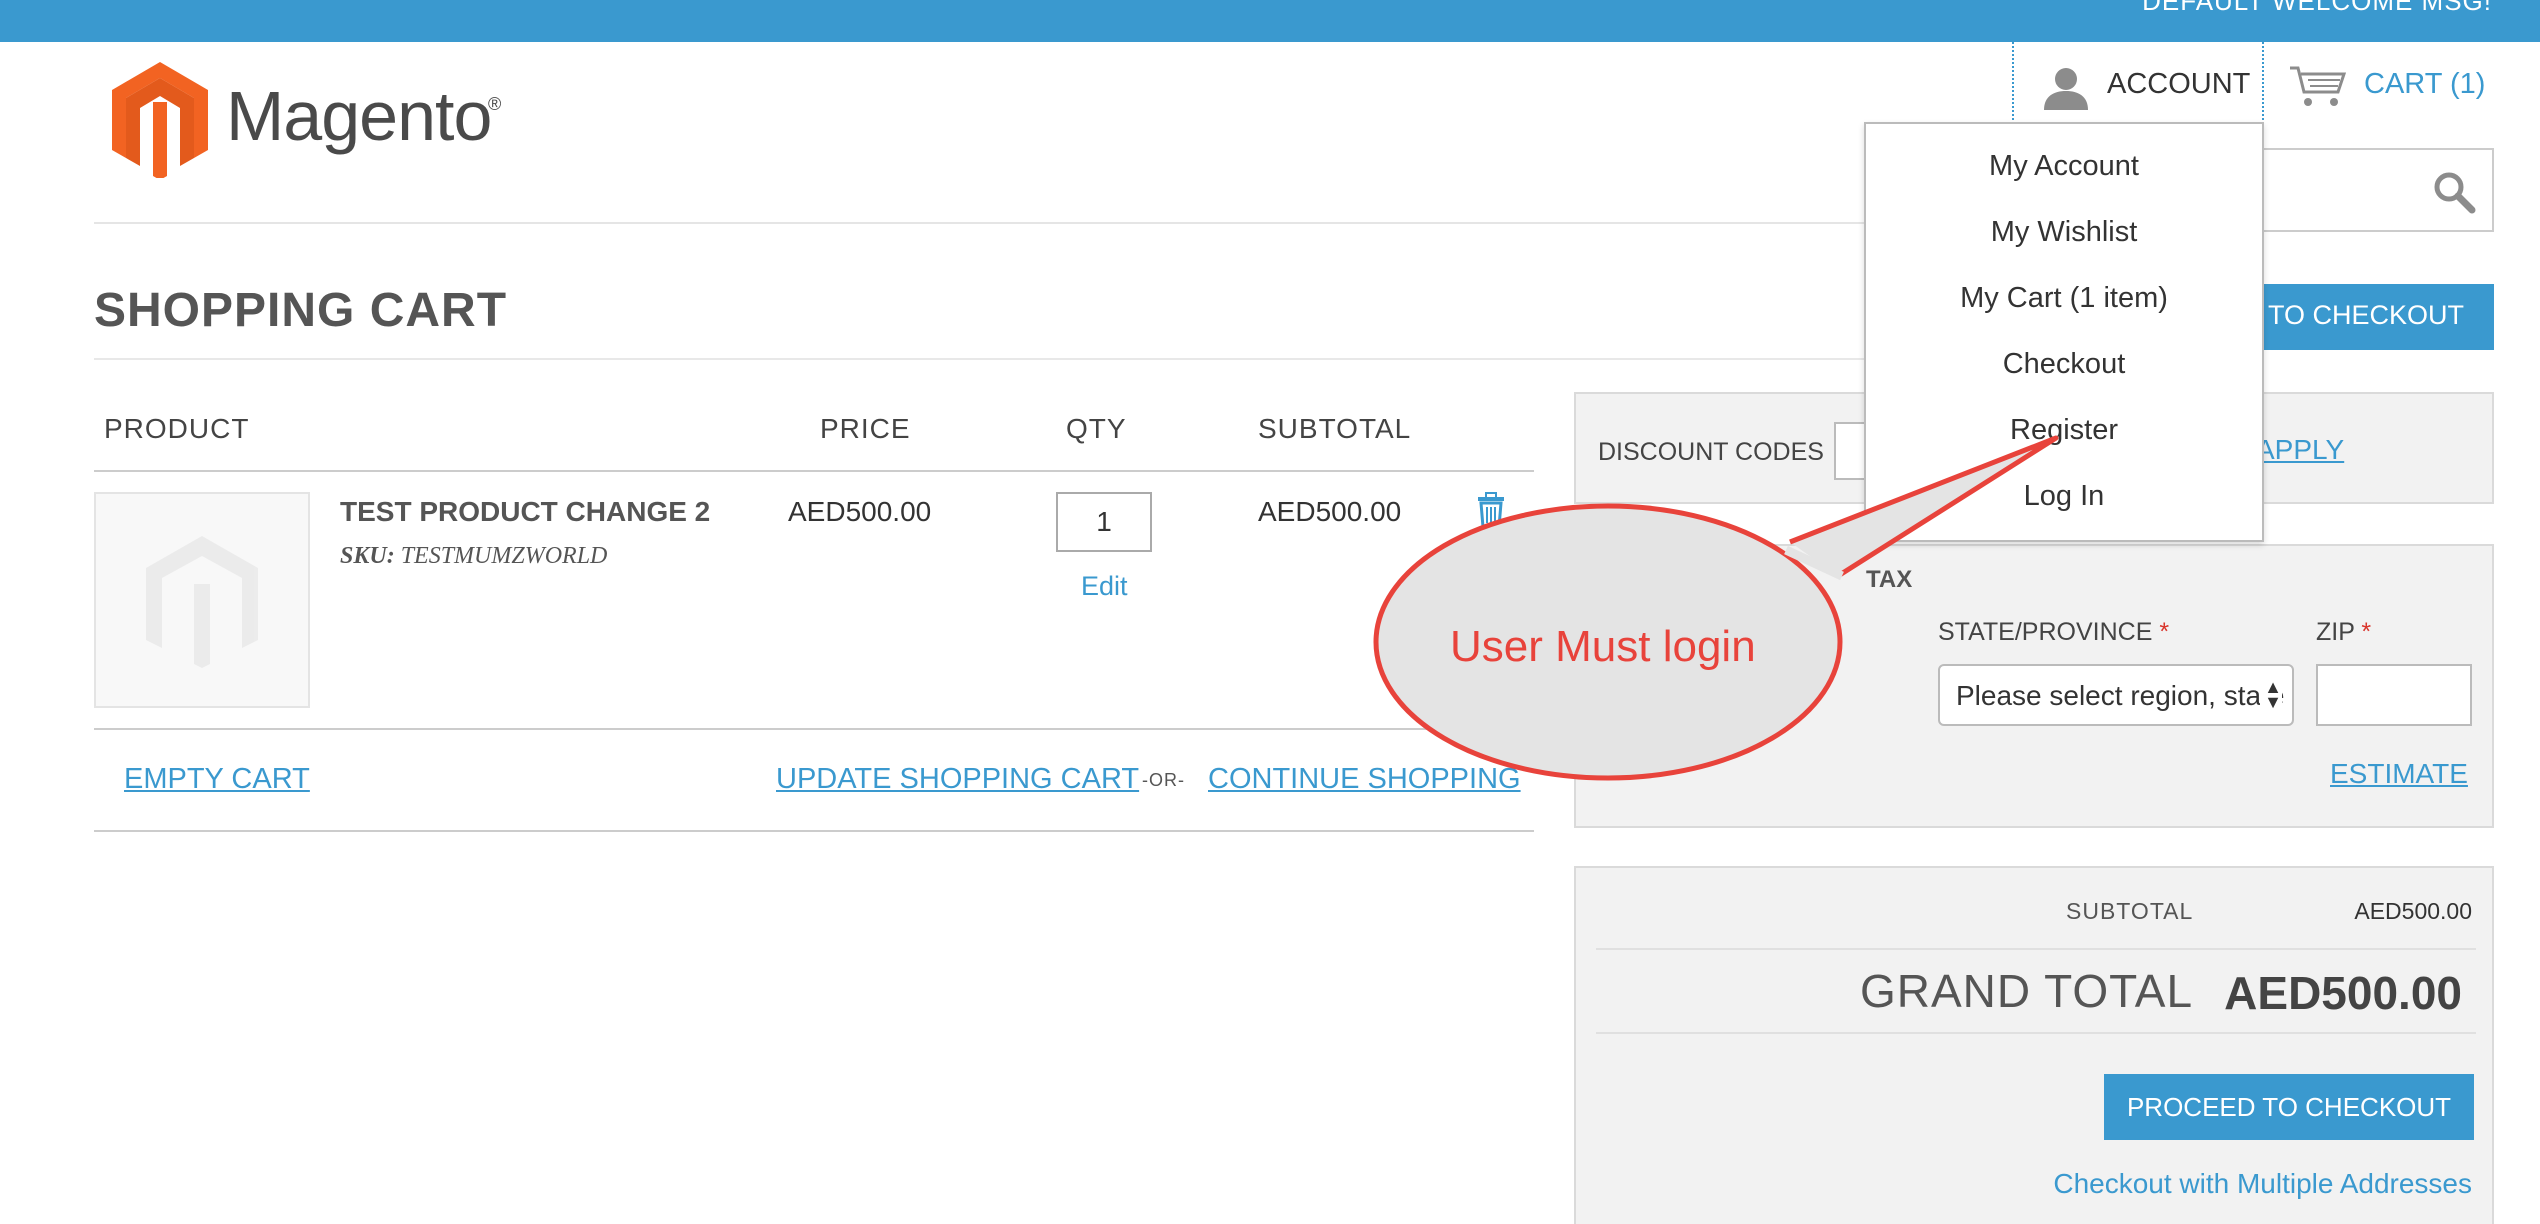 Image resolution: width=2540 pixels, height=1224 pixels. What do you see at coordinates (2027, 991) in the screenshot?
I see `grand-total-label: GRAND TOTAL` at bounding box center [2027, 991].